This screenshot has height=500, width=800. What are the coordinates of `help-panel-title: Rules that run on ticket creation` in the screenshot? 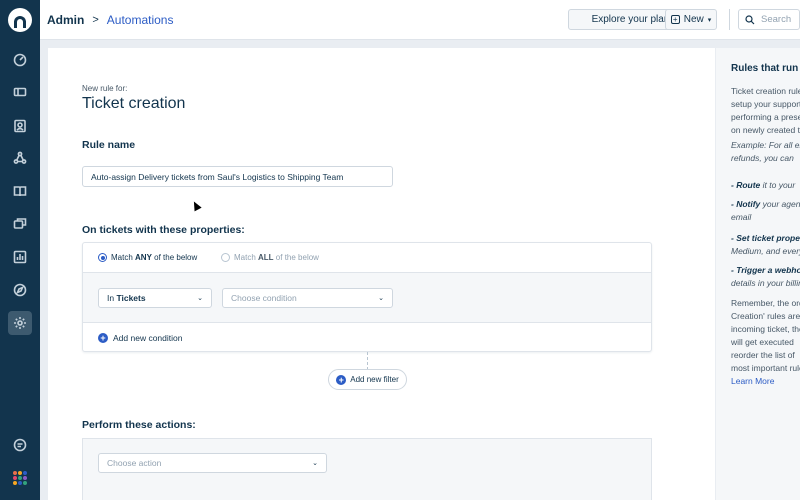 It's located at (765, 68).